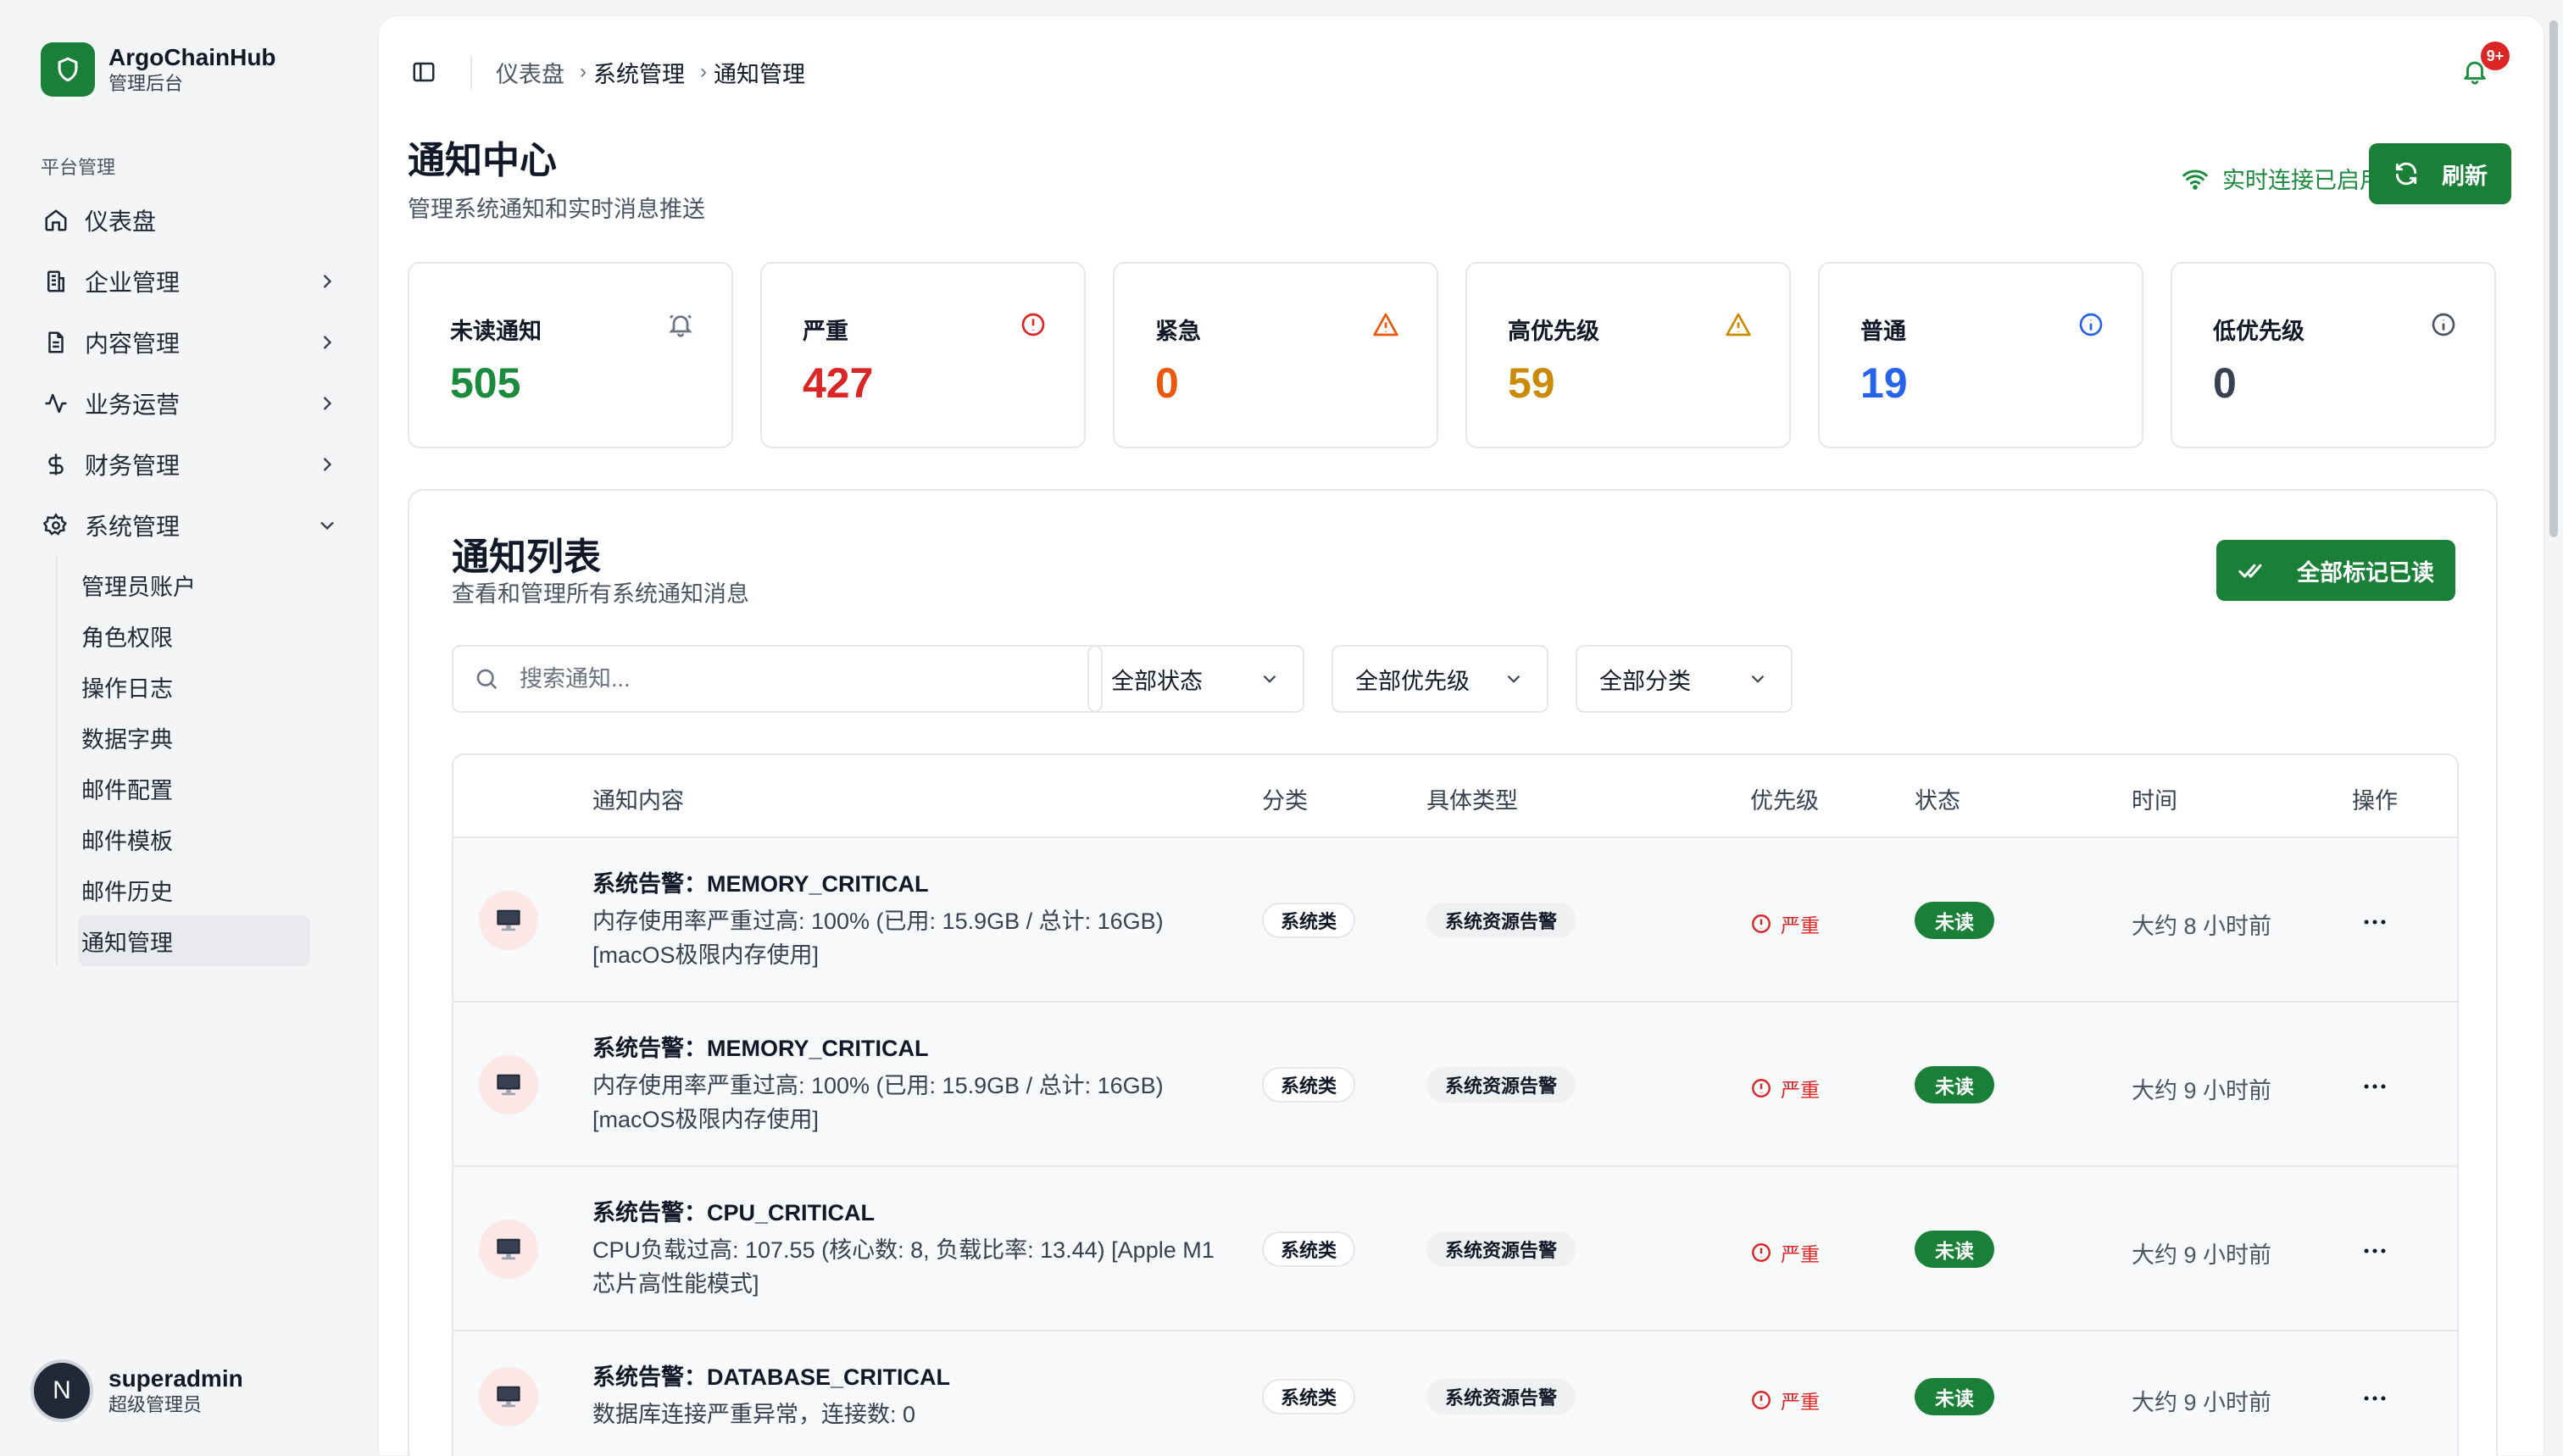 Image resolution: width=2563 pixels, height=1456 pixels. I want to click on sidebar-item-label: 业务运营, so click(133, 405).